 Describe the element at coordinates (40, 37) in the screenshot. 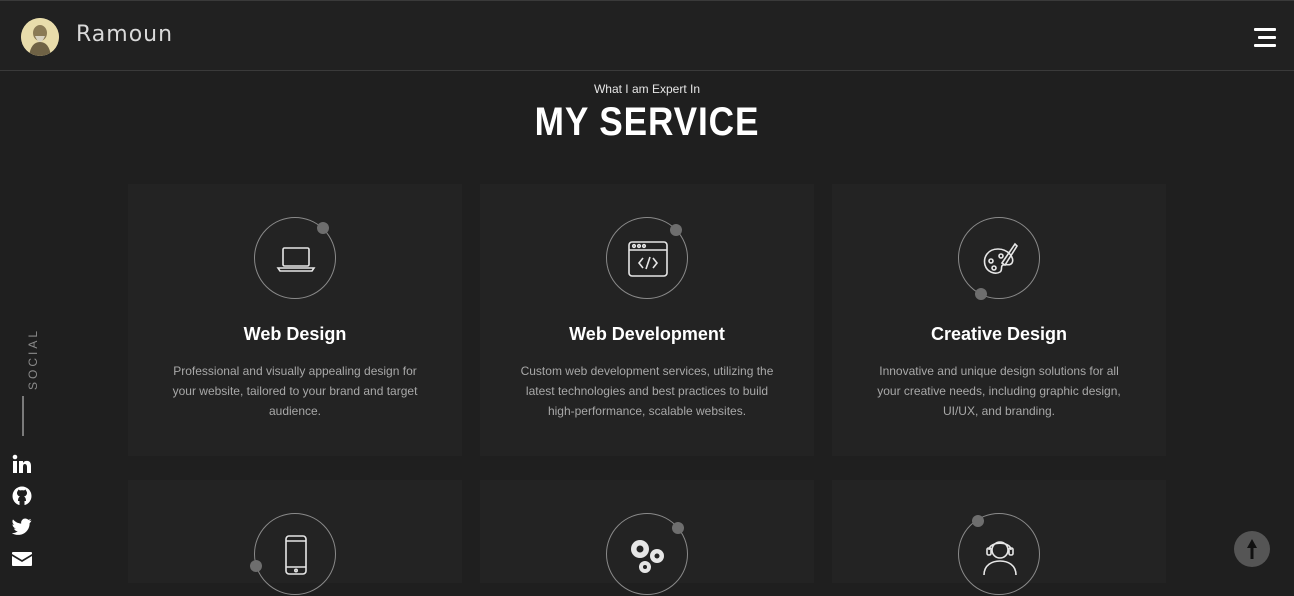

I see `avatar` at that location.